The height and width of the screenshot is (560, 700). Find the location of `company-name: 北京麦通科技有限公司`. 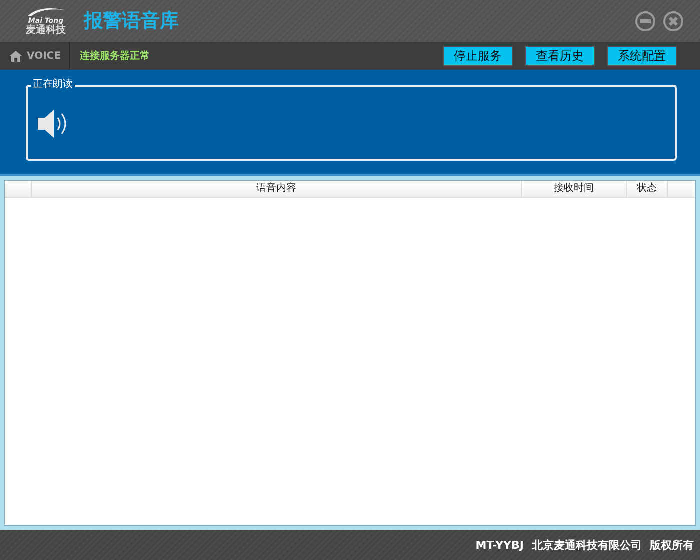

company-name: 北京麦通科技有限公司 is located at coordinates (587, 545).